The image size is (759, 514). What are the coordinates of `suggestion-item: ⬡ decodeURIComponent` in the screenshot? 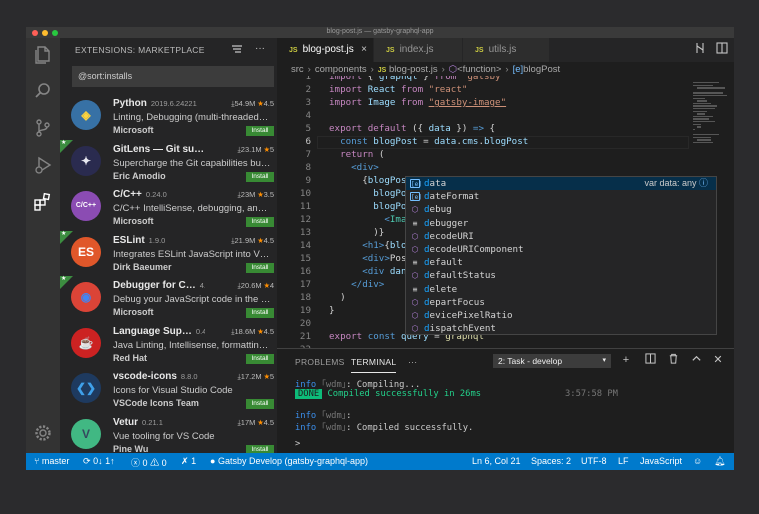 It's located at (561, 249).